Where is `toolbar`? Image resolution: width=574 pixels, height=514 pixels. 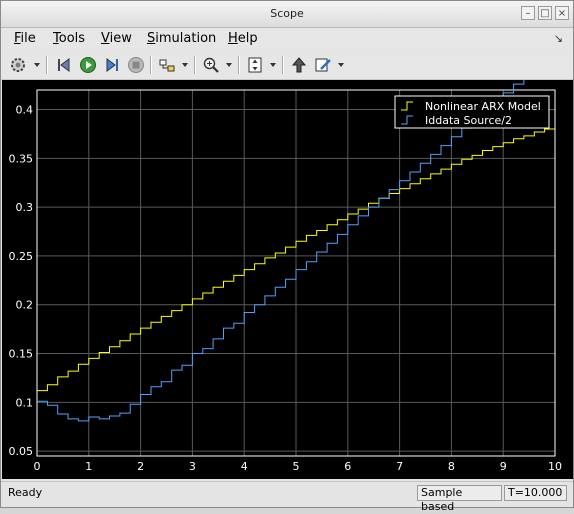 toolbar is located at coordinates (287, 65).